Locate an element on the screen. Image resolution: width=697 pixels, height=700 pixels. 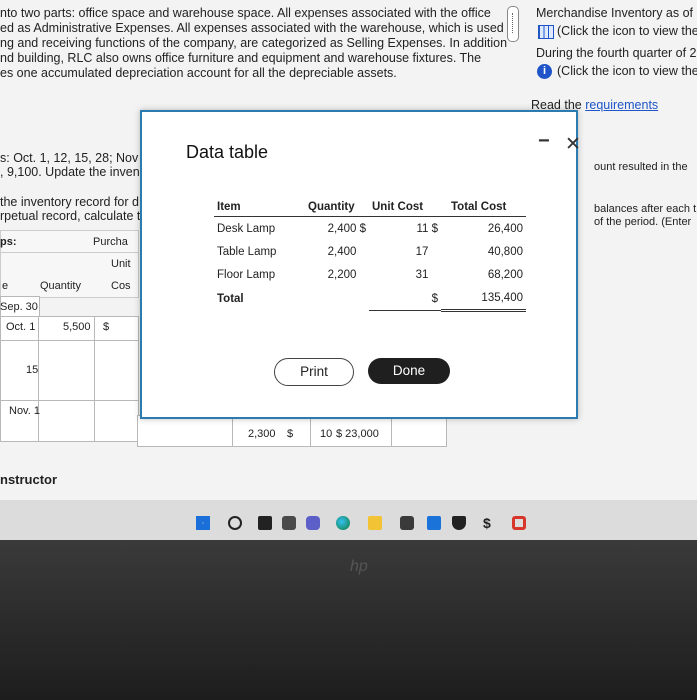
side-click-text-2: (Click the icon to view the t is located at coordinates (627, 71).